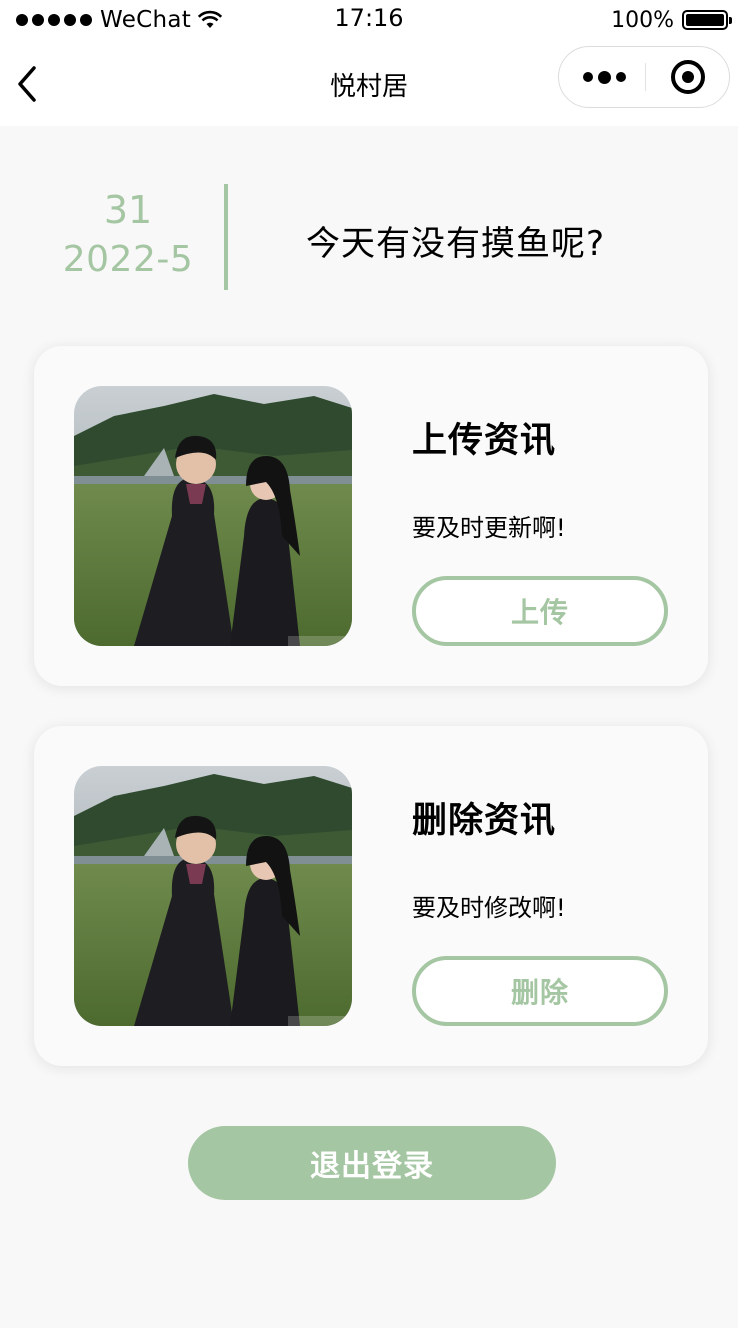 This screenshot has height=1328, width=738. What do you see at coordinates (128, 210) in the screenshot?
I see `date-day: 31` at bounding box center [128, 210].